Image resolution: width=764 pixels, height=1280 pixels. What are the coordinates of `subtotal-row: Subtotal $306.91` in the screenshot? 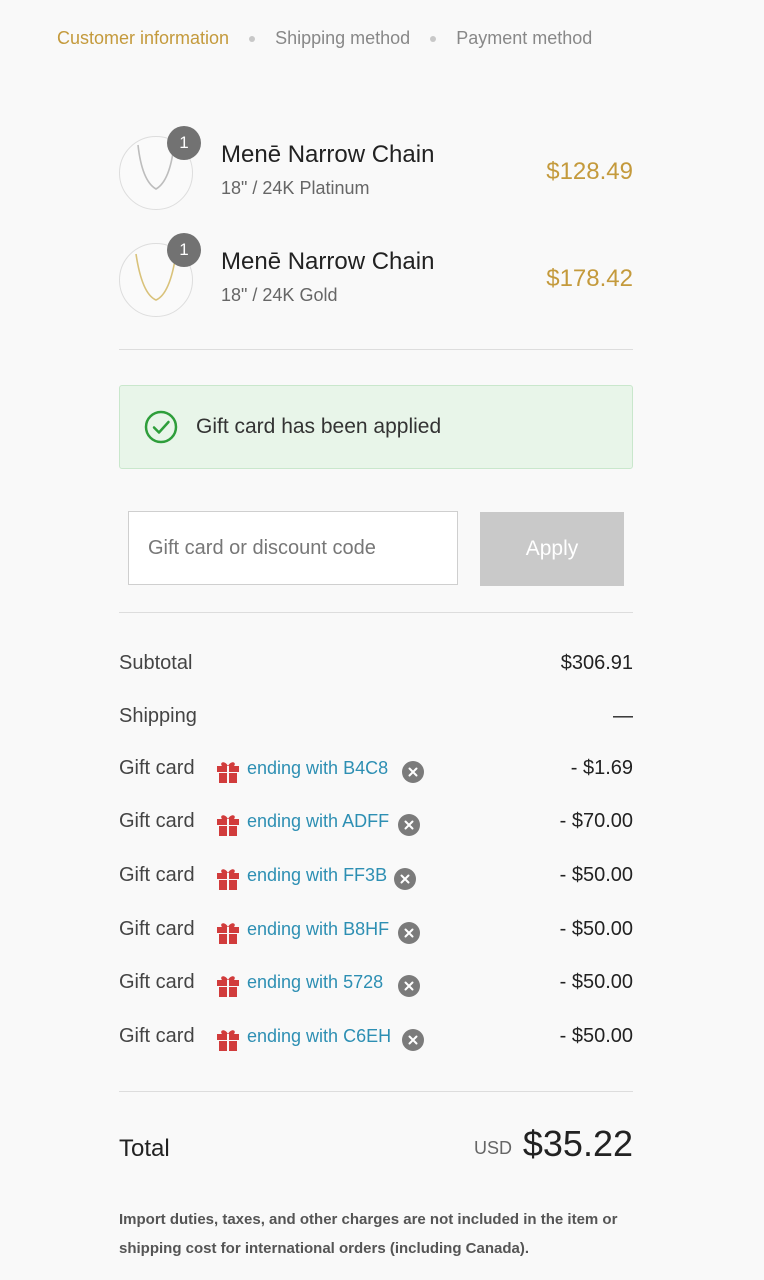 It's located at (376, 667).